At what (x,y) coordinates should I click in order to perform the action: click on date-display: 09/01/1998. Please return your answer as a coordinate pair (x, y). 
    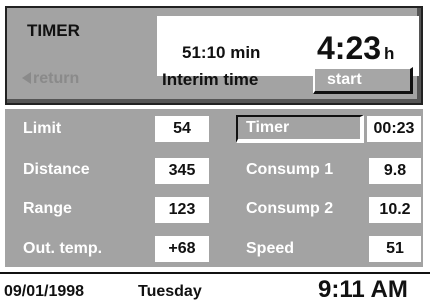
    Looking at the image, I should click on (44, 291).